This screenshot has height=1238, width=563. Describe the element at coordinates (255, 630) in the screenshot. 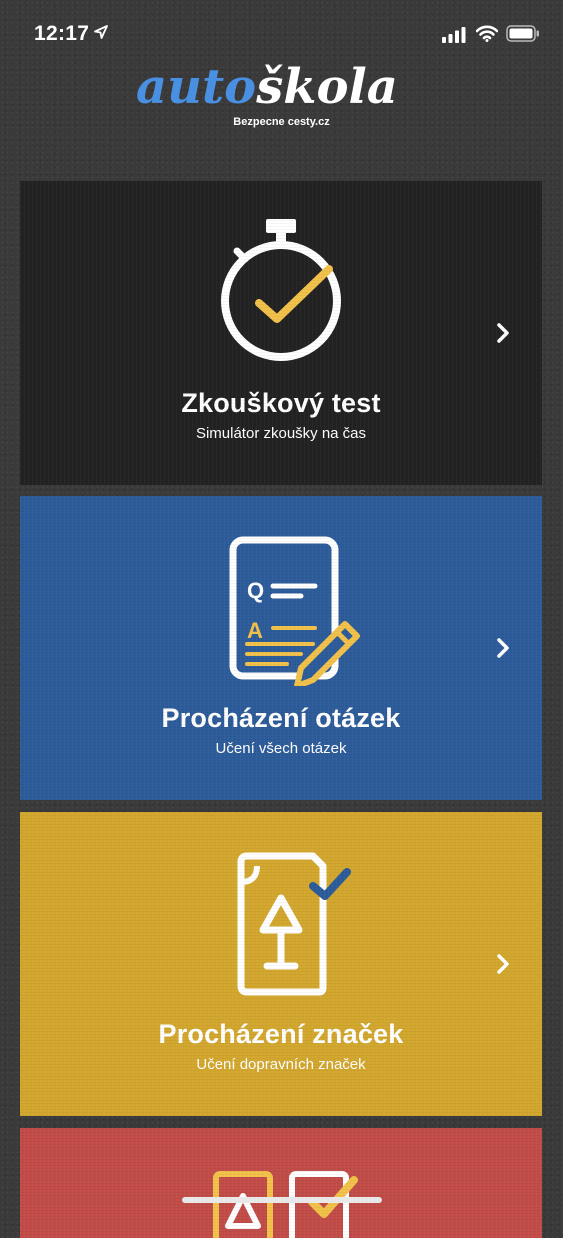

I see `svg-text: A` at that location.